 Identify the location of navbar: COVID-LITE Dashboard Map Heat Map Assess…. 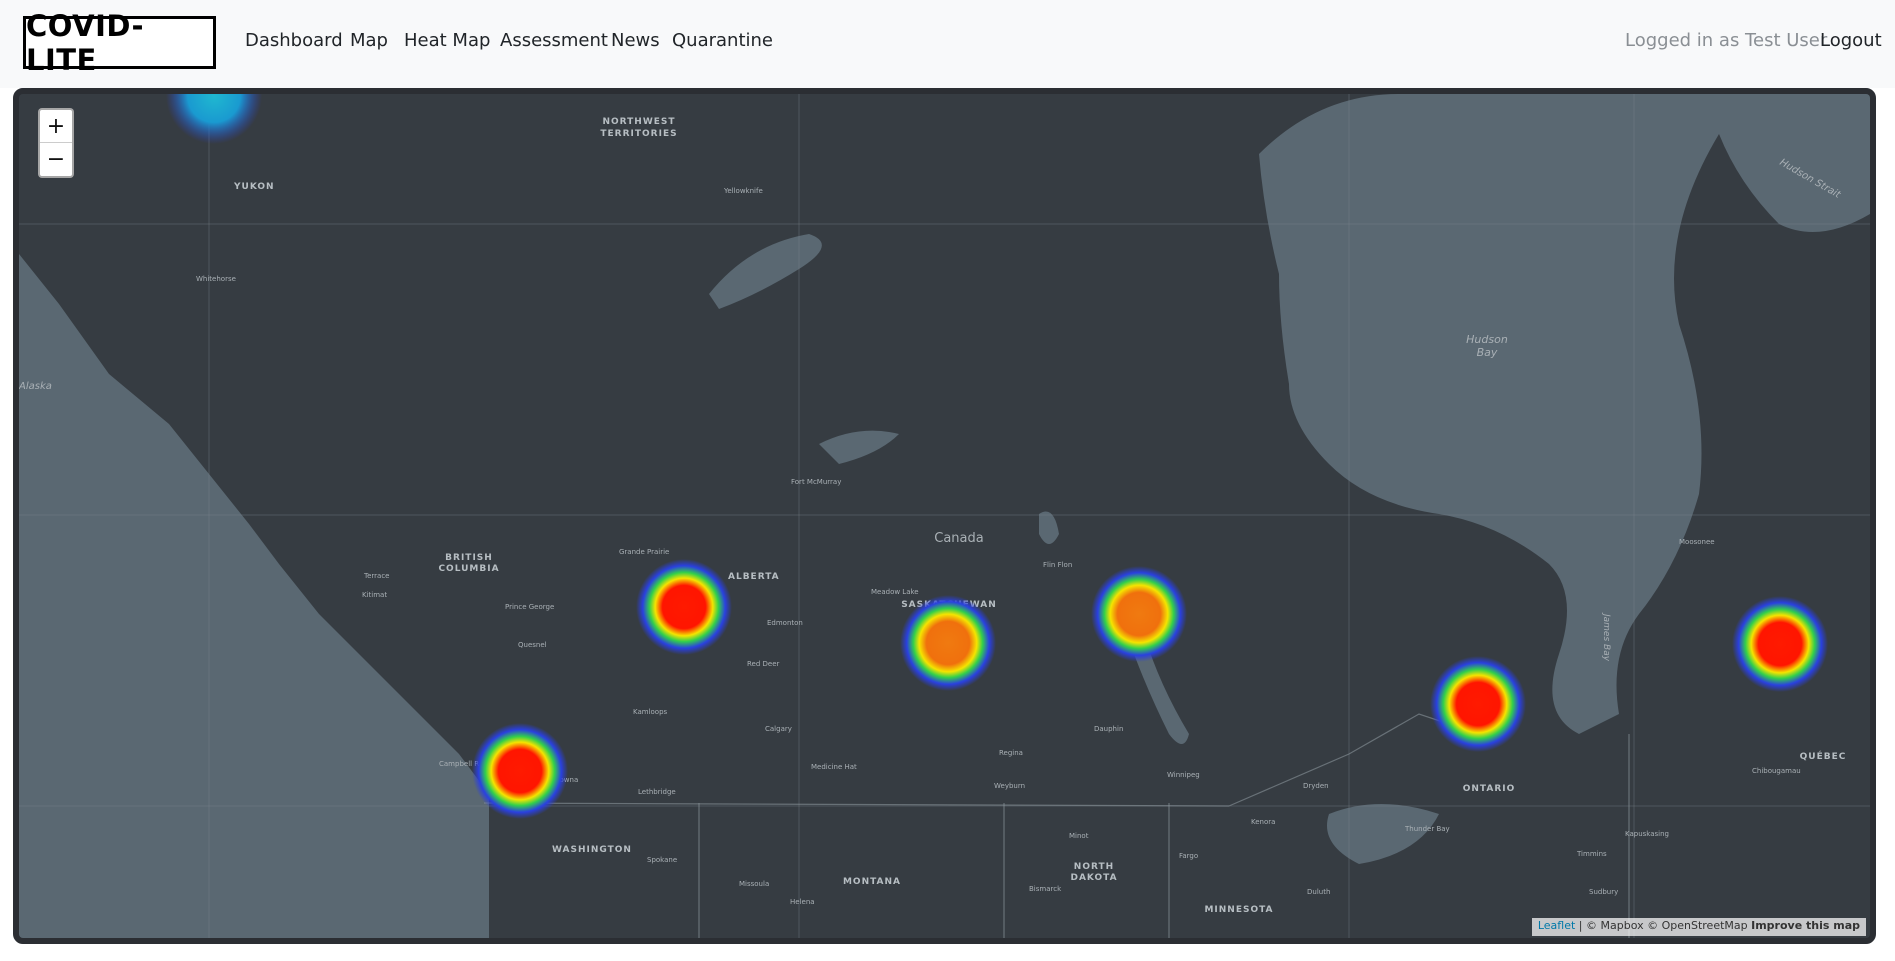
(947, 44).